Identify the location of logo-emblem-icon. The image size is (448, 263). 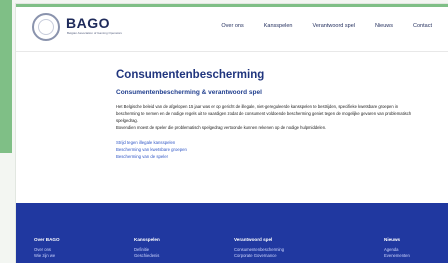
(46, 27).